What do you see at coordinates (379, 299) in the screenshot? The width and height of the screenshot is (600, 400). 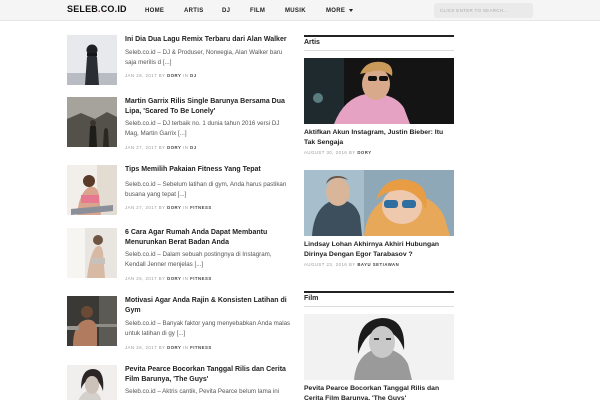 I see `section-heading-film: Film` at bounding box center [379, 299].